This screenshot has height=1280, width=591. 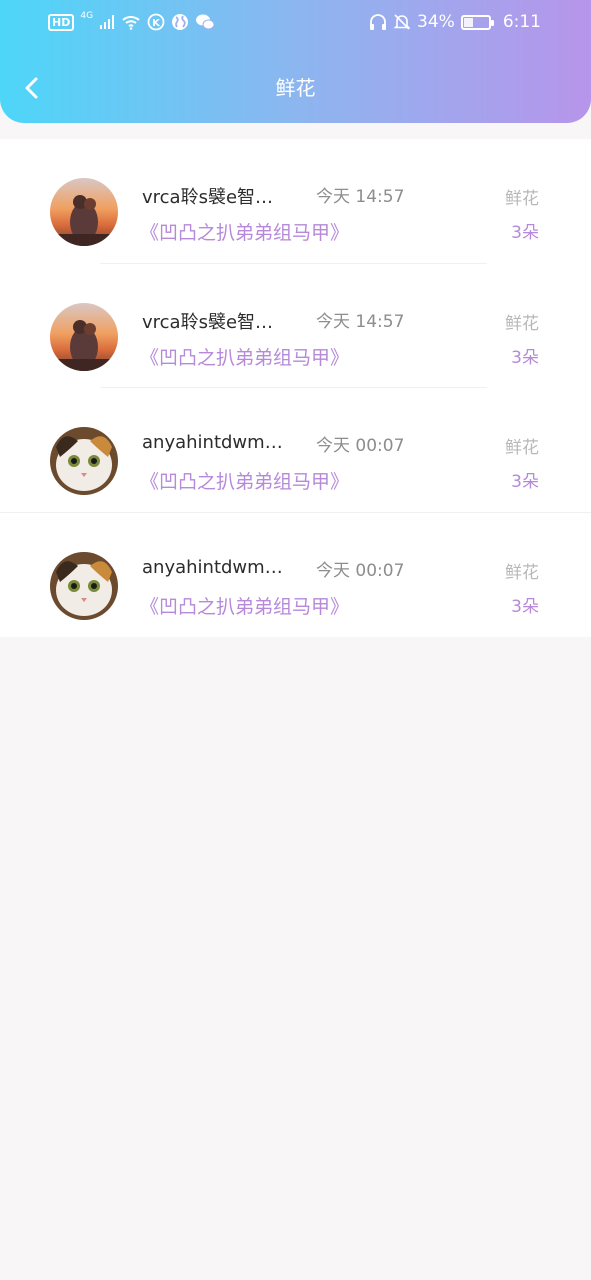 I want to click on svg-text: K, so click(x=156, y=23).